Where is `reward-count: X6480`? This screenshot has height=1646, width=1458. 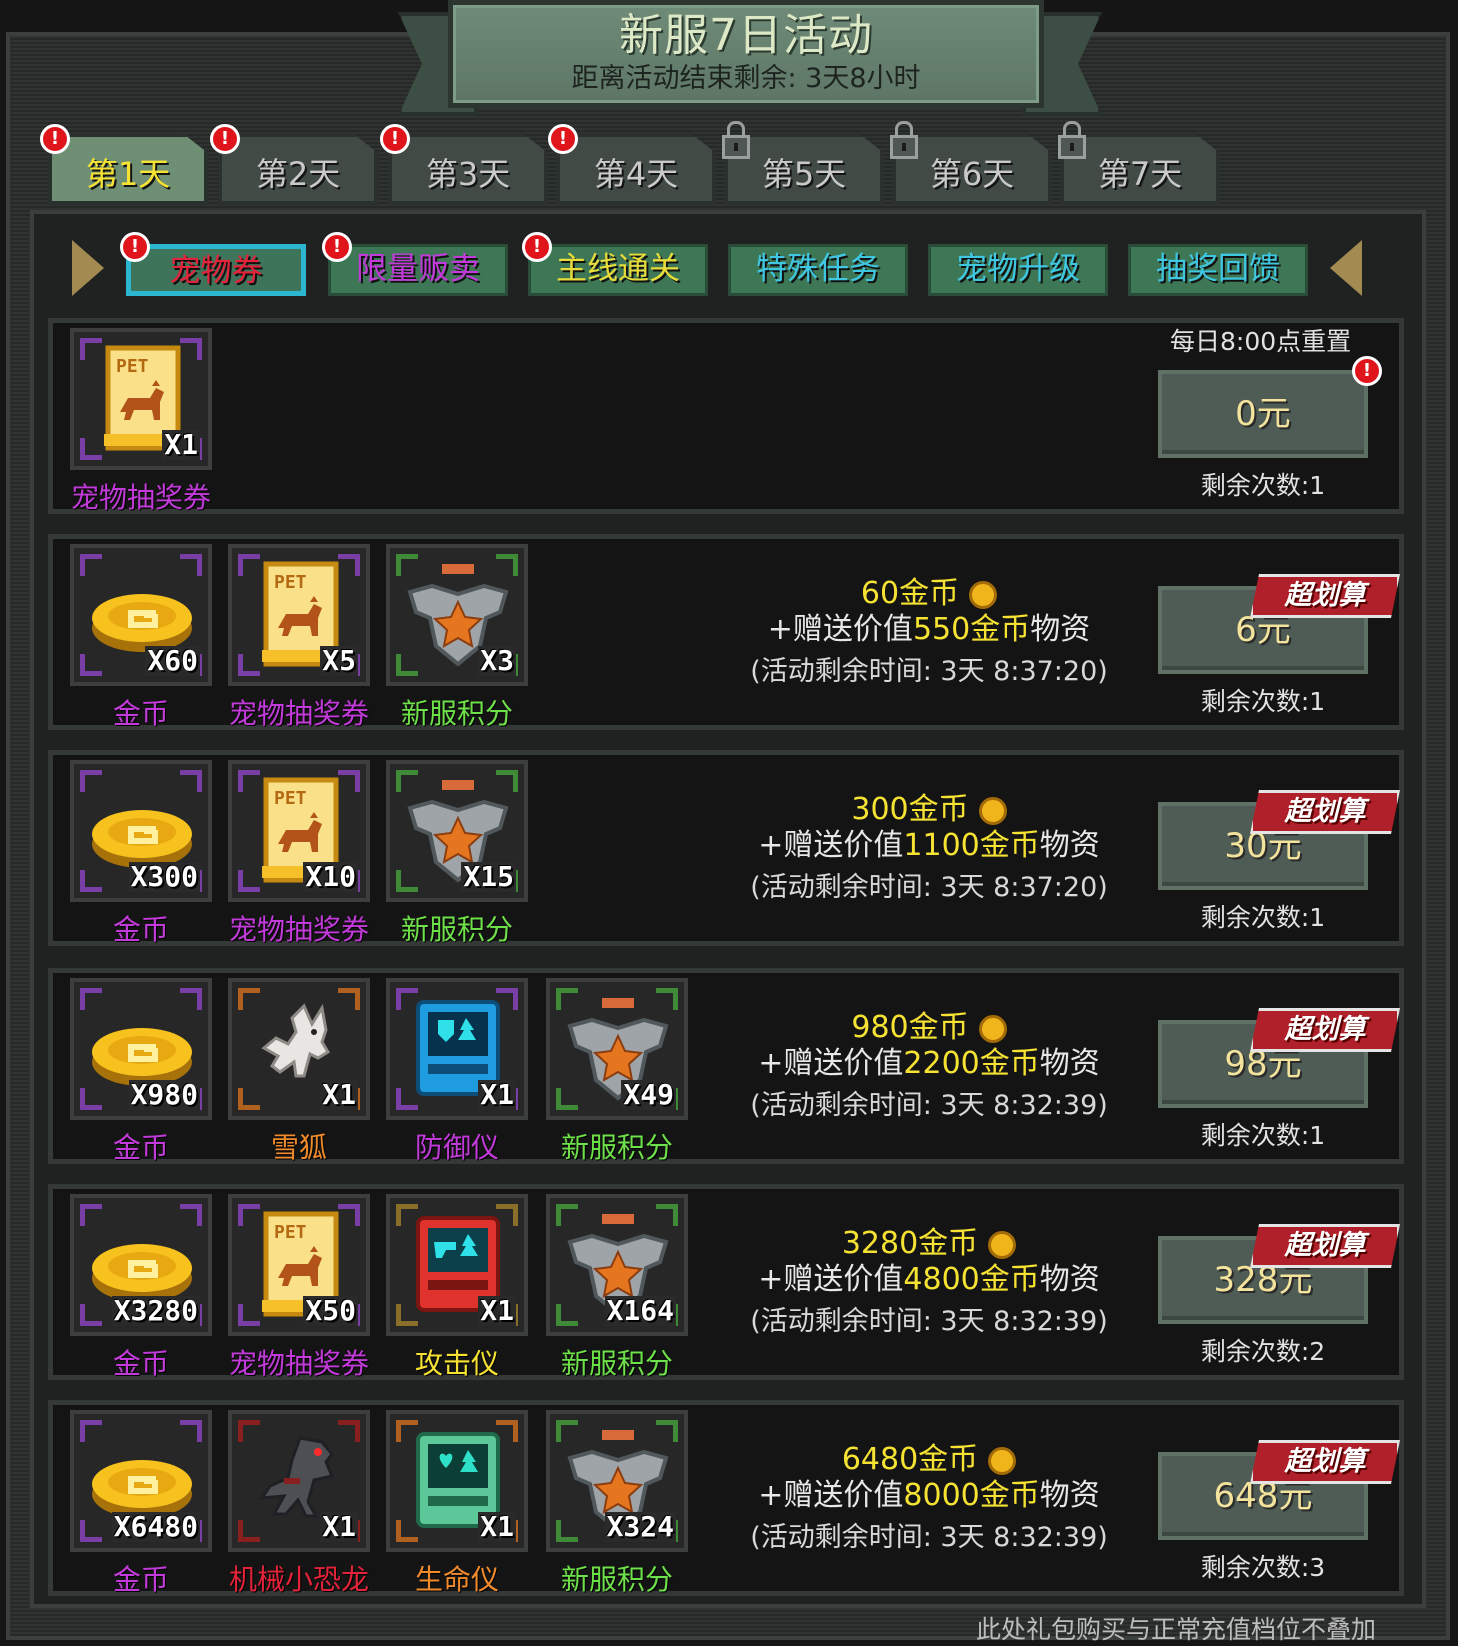 reward-count: X6480 is located at coordinates (155, 1526).